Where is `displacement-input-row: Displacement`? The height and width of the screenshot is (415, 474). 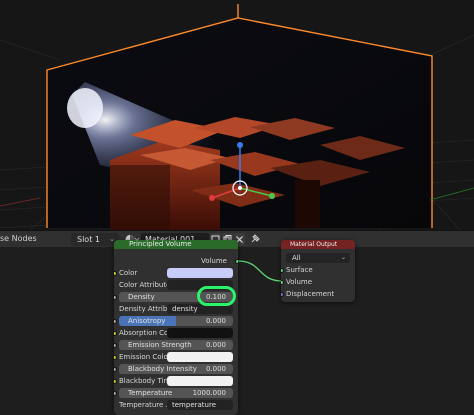 displacement-input-row: Displacement is located at coordinates (318, 294).